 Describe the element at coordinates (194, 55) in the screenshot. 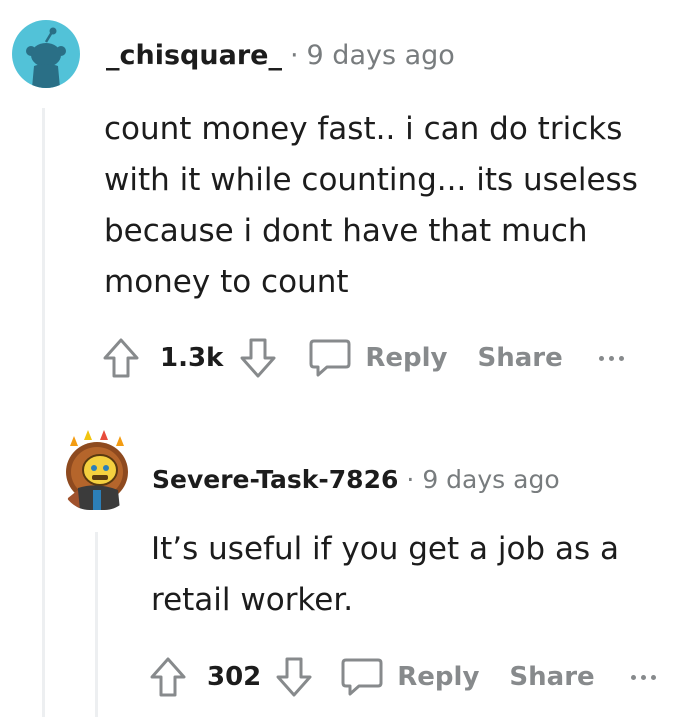

I see `username: _chisquare_` at that location.